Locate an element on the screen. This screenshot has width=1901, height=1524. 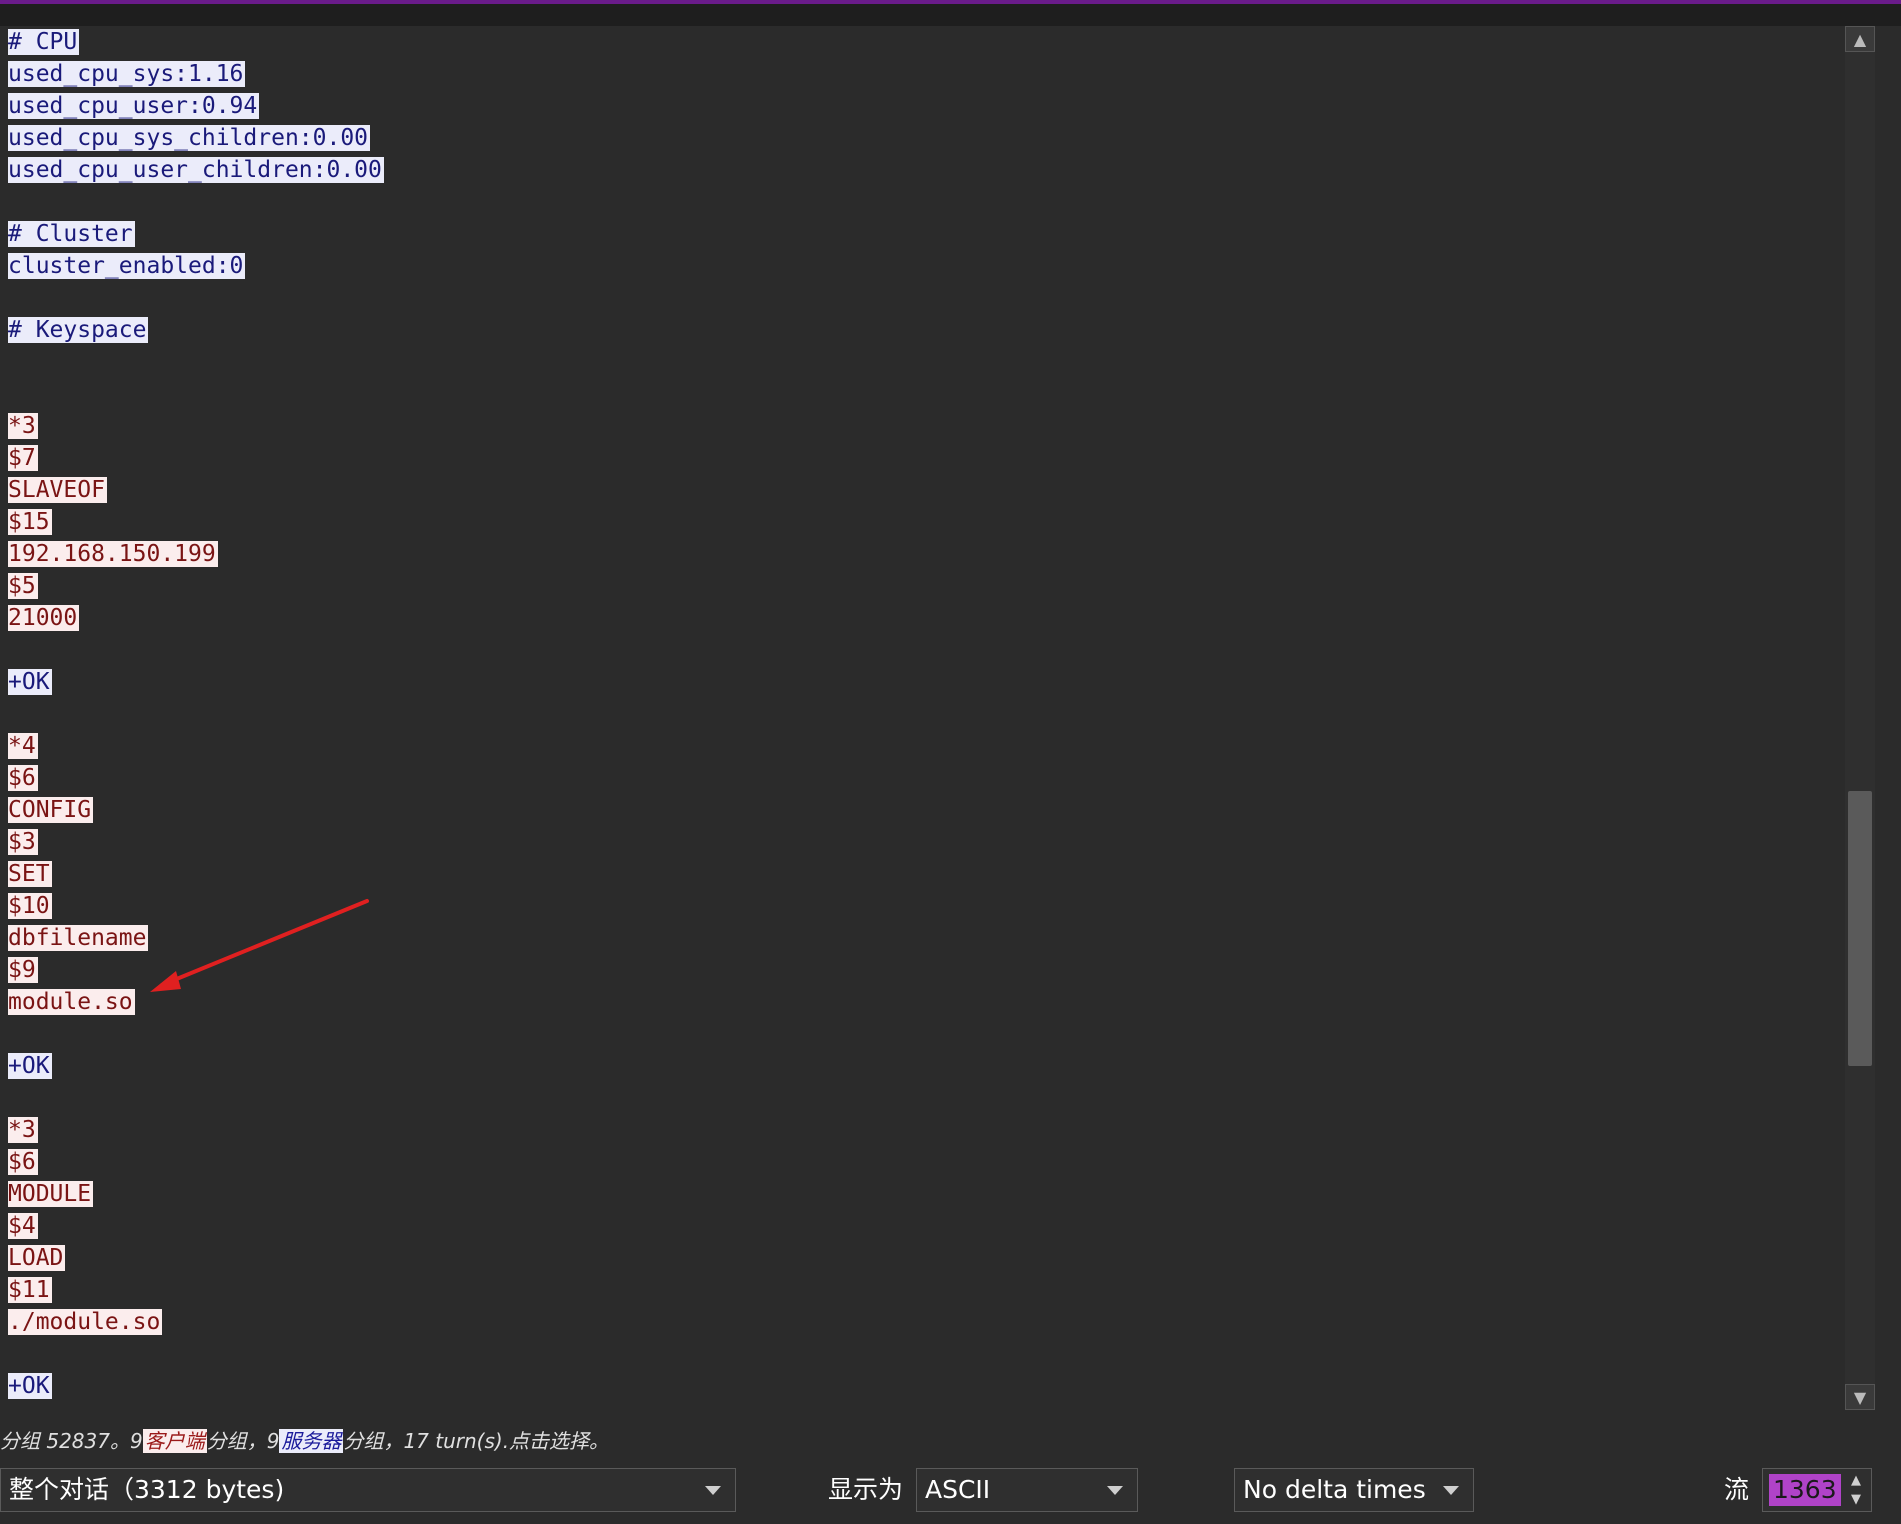
stream-line: *4 is located at coordinates (924, 746).